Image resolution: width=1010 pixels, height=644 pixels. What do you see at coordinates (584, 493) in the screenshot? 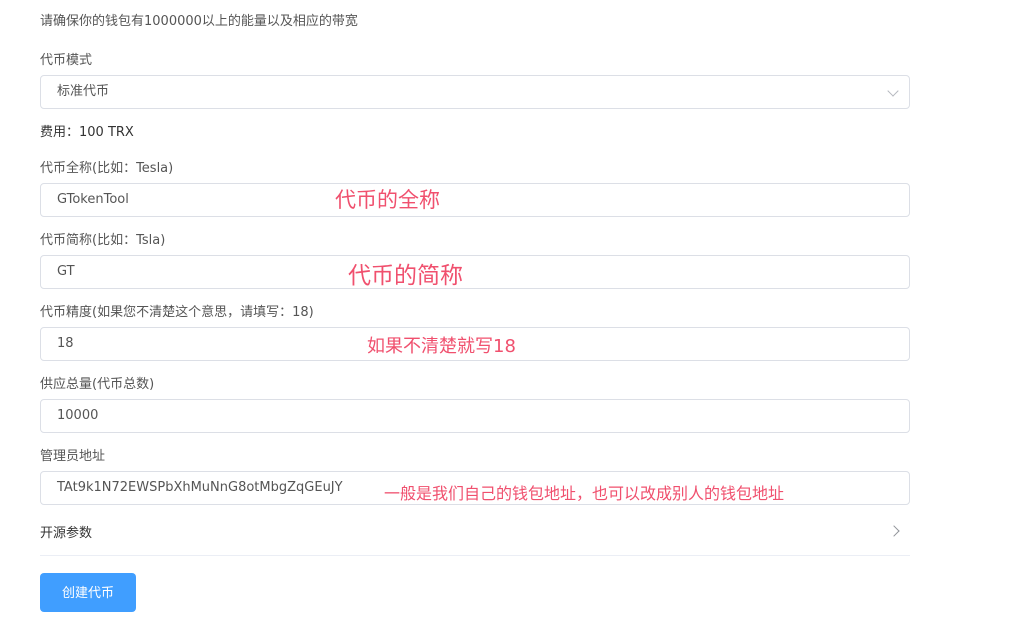
I see `owner-annotation: 一般是我们自己的钱包地址，也可以改成别人的钱包地址` at bounding box center [584, 493].